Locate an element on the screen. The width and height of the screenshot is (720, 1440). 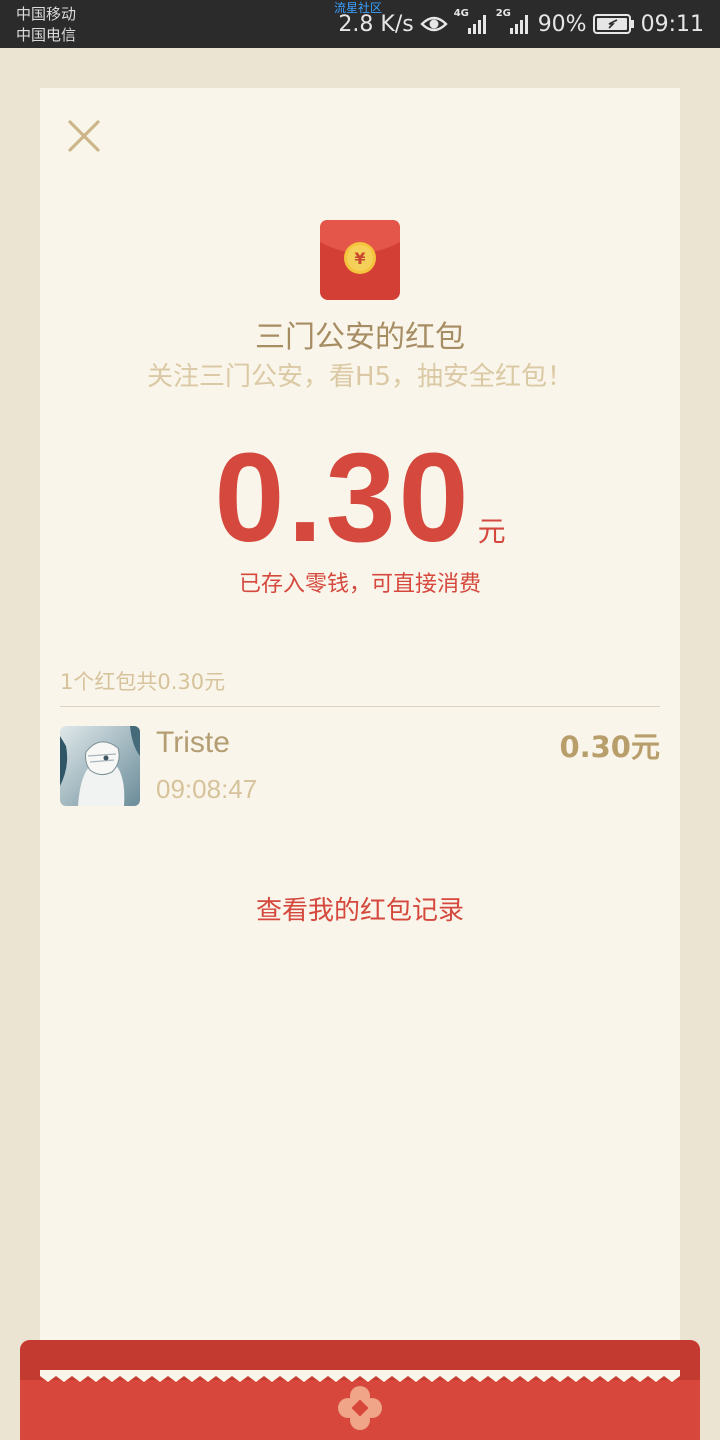
eye-icon is located at coordinates (433, 24).